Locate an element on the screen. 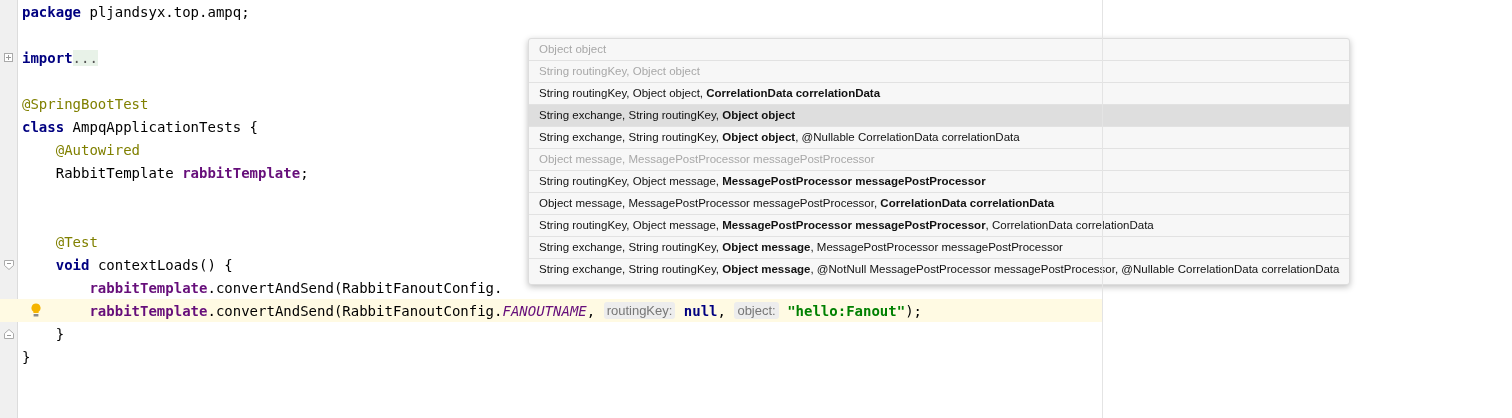 The width and height of the screenshot is (1512, 418). signature-item: Object message, MessagePostProcessor messagePostProcessor, CorrelationData correlationData is located at coordinates (939, 204).